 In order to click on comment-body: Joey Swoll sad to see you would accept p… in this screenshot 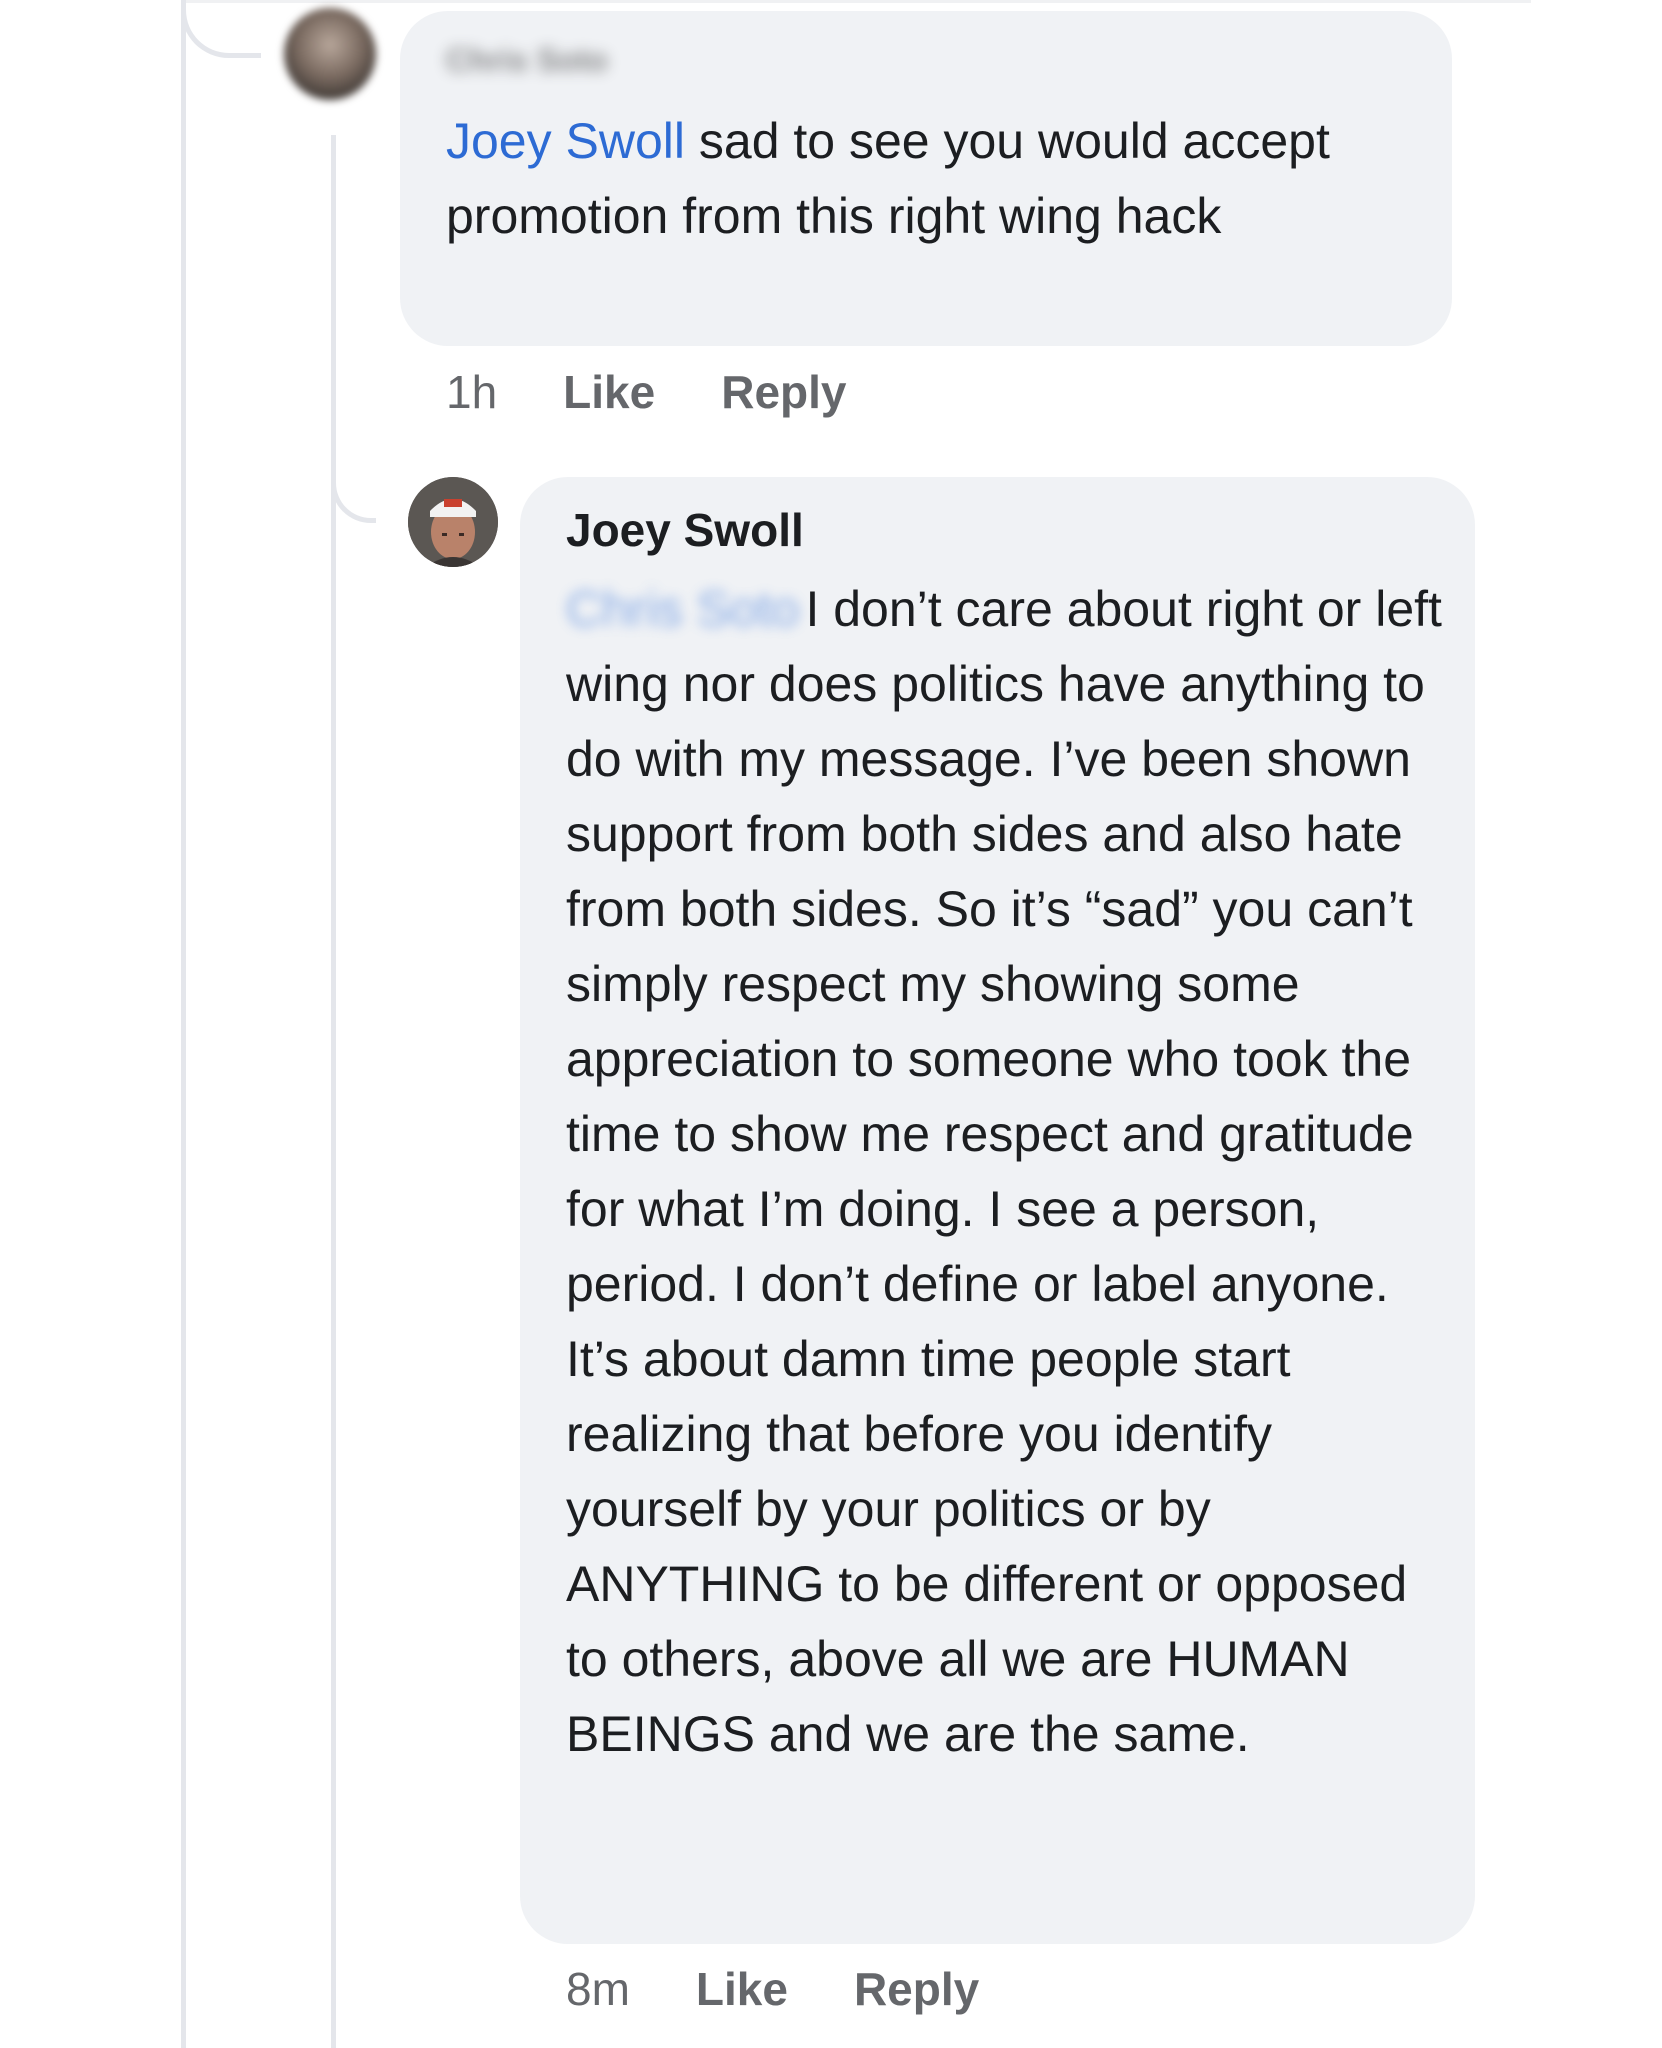, I will do `click(936, 179)`.